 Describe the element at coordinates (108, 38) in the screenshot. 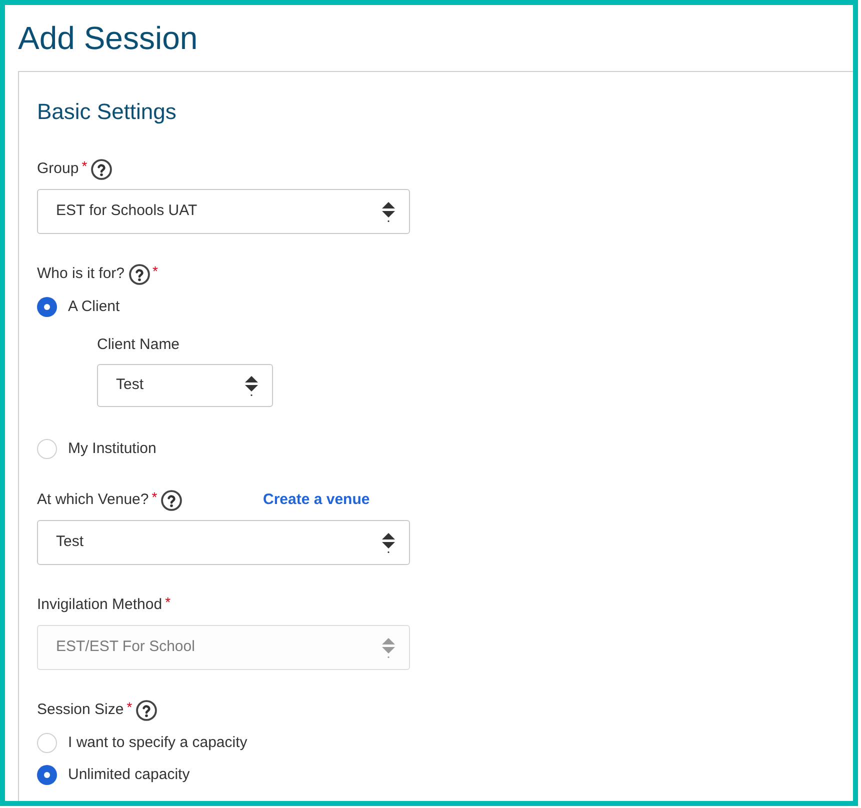

I see `page-title: Add Session` at that location.